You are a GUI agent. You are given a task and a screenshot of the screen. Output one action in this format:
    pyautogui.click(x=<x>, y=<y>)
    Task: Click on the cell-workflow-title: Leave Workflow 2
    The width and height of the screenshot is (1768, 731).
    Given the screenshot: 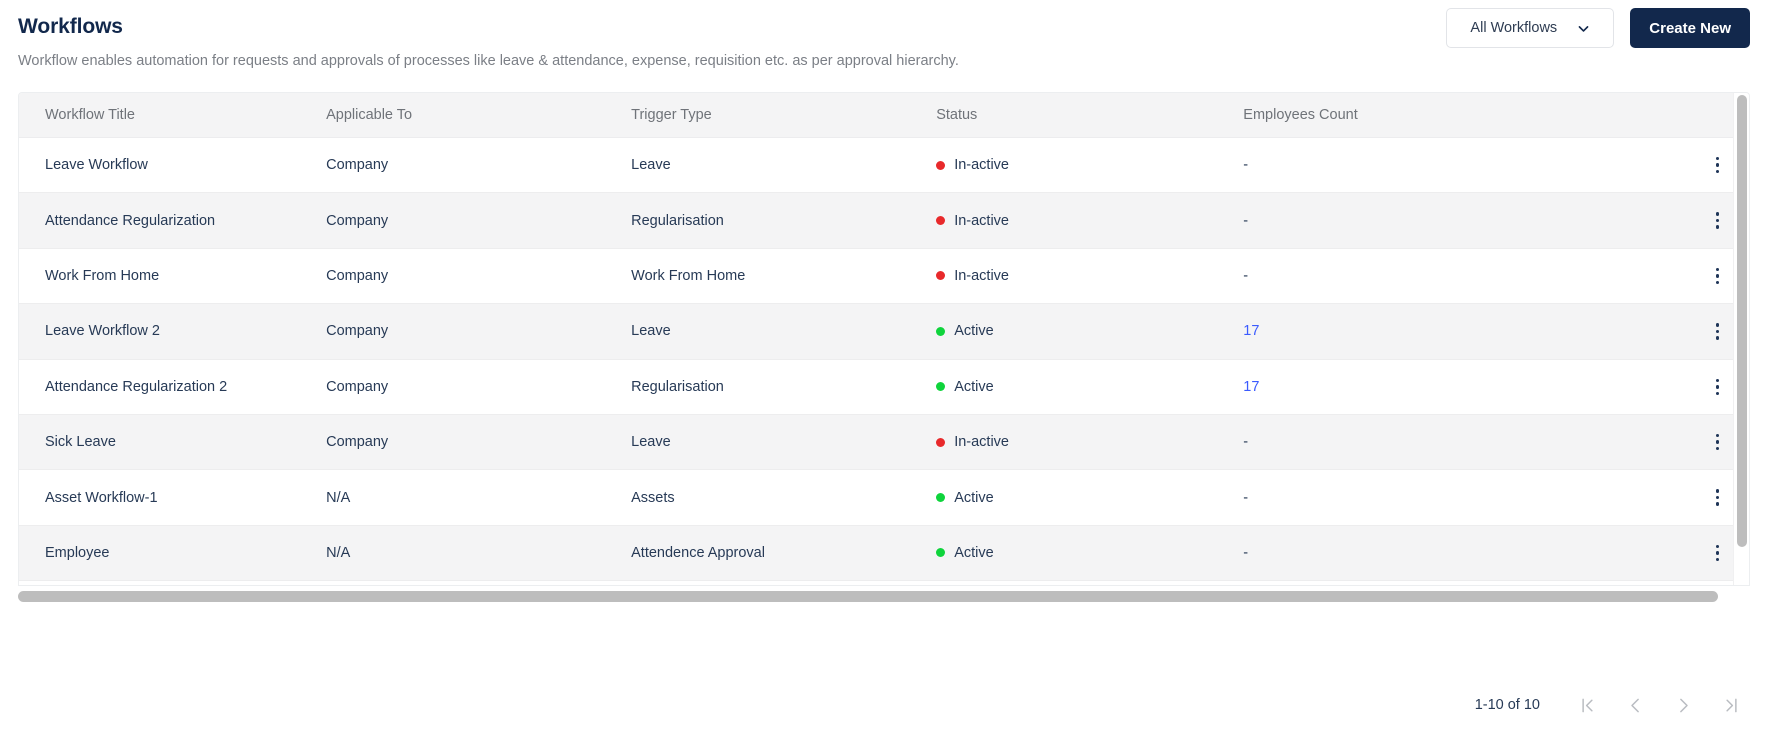 What is the action you would take?
    pyautogui.click(x=173, y=331)
    